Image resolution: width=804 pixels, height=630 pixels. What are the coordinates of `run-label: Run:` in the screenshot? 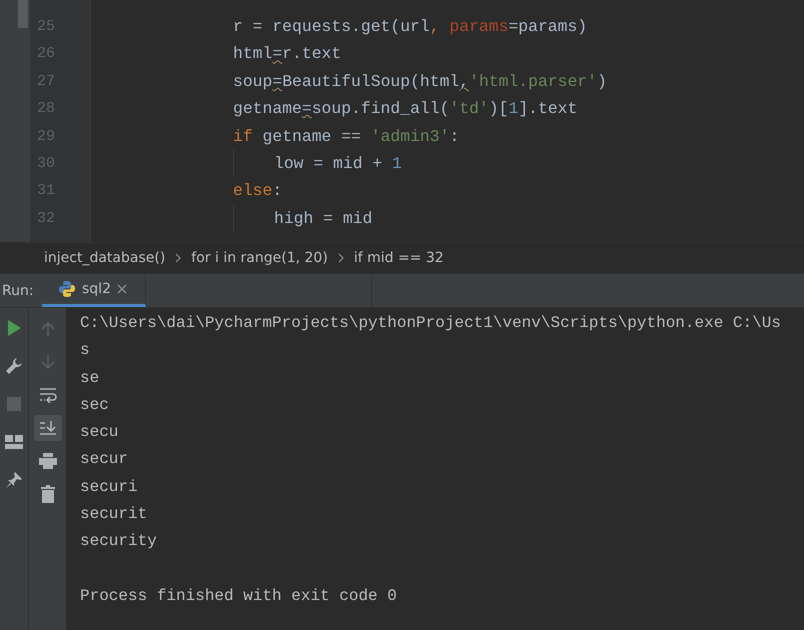 It's located at (18, 291).